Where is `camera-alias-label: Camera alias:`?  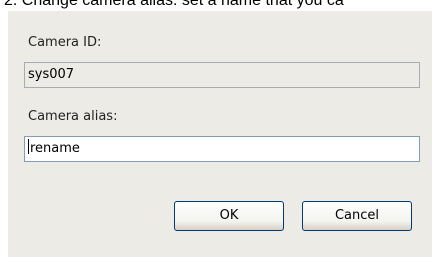 camera-alias-label: Camera alias: is located at coordinates (73, 116).